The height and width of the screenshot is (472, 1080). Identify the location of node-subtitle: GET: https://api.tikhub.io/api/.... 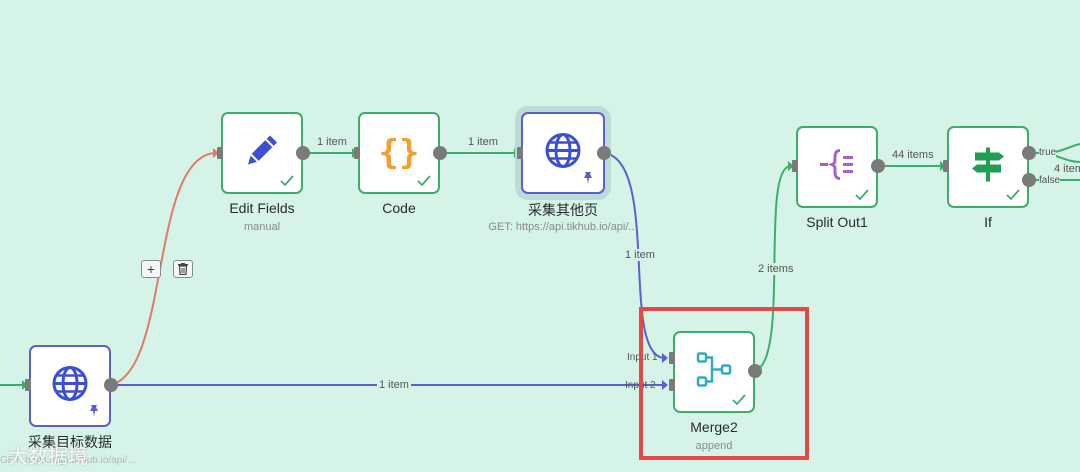
(563, 227).